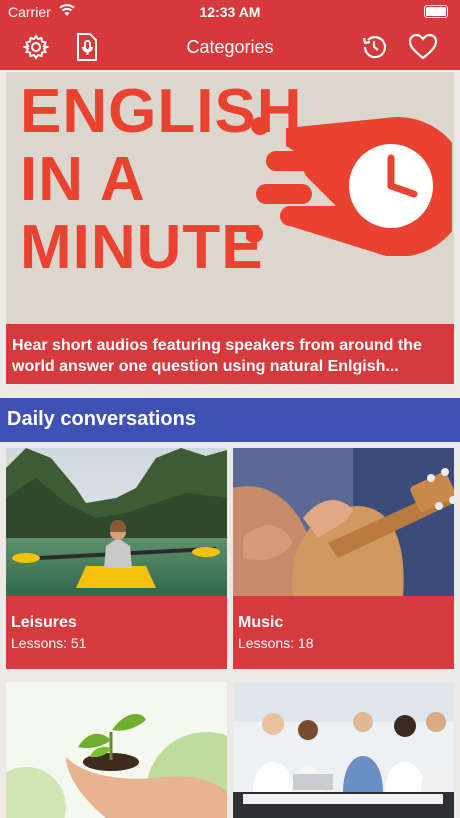 The width and height of the screenshot is (460, 818). Describe the element at coordinates (44, 622) in the screenshot. I see `category-name: Leisures` at that location.